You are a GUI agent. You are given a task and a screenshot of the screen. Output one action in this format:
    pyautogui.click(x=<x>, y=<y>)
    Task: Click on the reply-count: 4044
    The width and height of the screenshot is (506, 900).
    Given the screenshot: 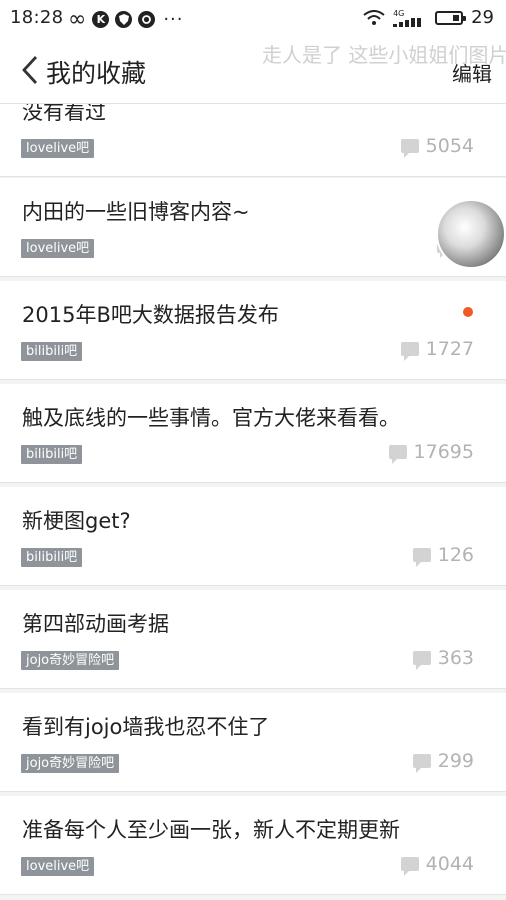 What is the action you would take?
    pyautogui.click(x=437, y=864)
    